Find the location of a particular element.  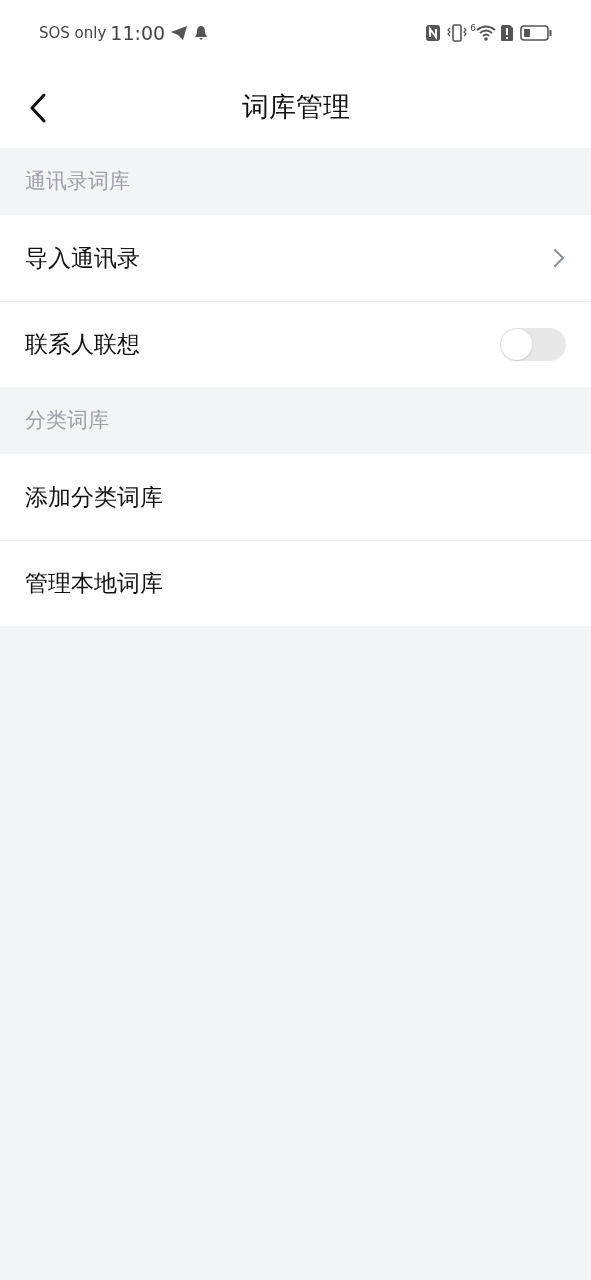

chevron-icon is located at coordinates (559, 258).